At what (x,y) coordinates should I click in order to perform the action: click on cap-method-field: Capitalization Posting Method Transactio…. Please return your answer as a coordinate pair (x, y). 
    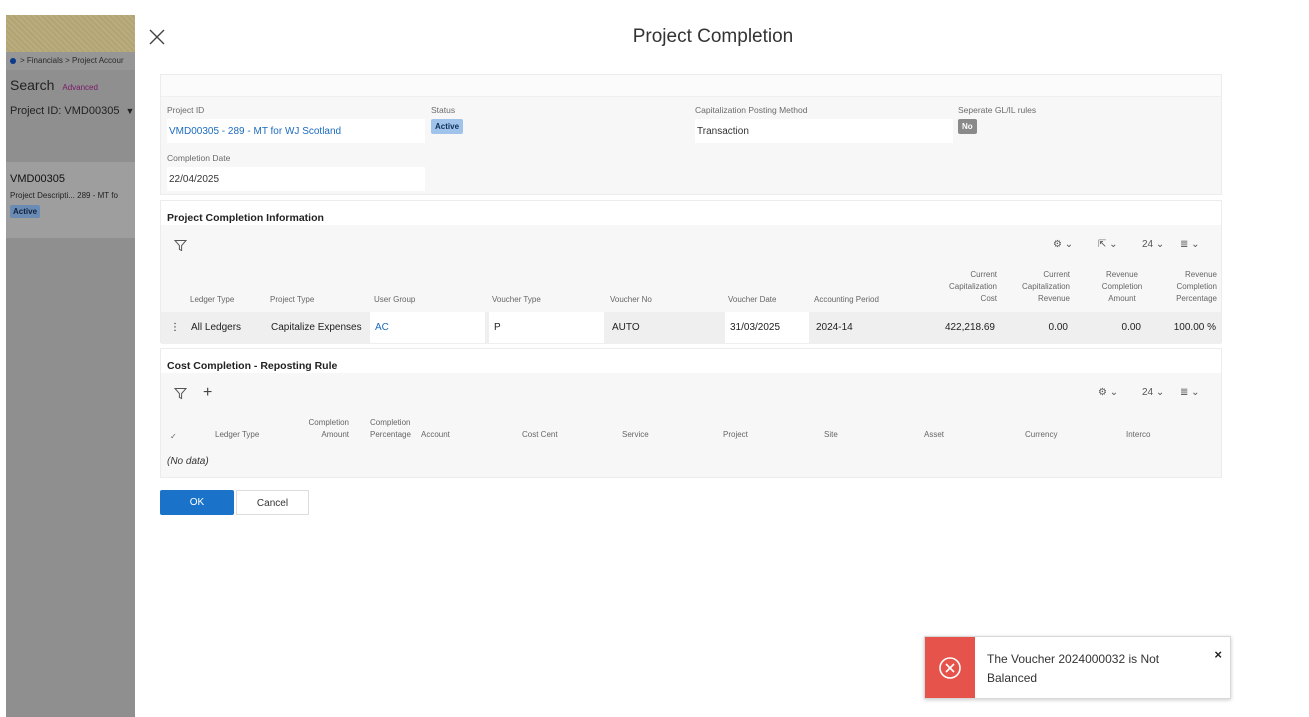
    Looking at the image, I should click on (824, 124).